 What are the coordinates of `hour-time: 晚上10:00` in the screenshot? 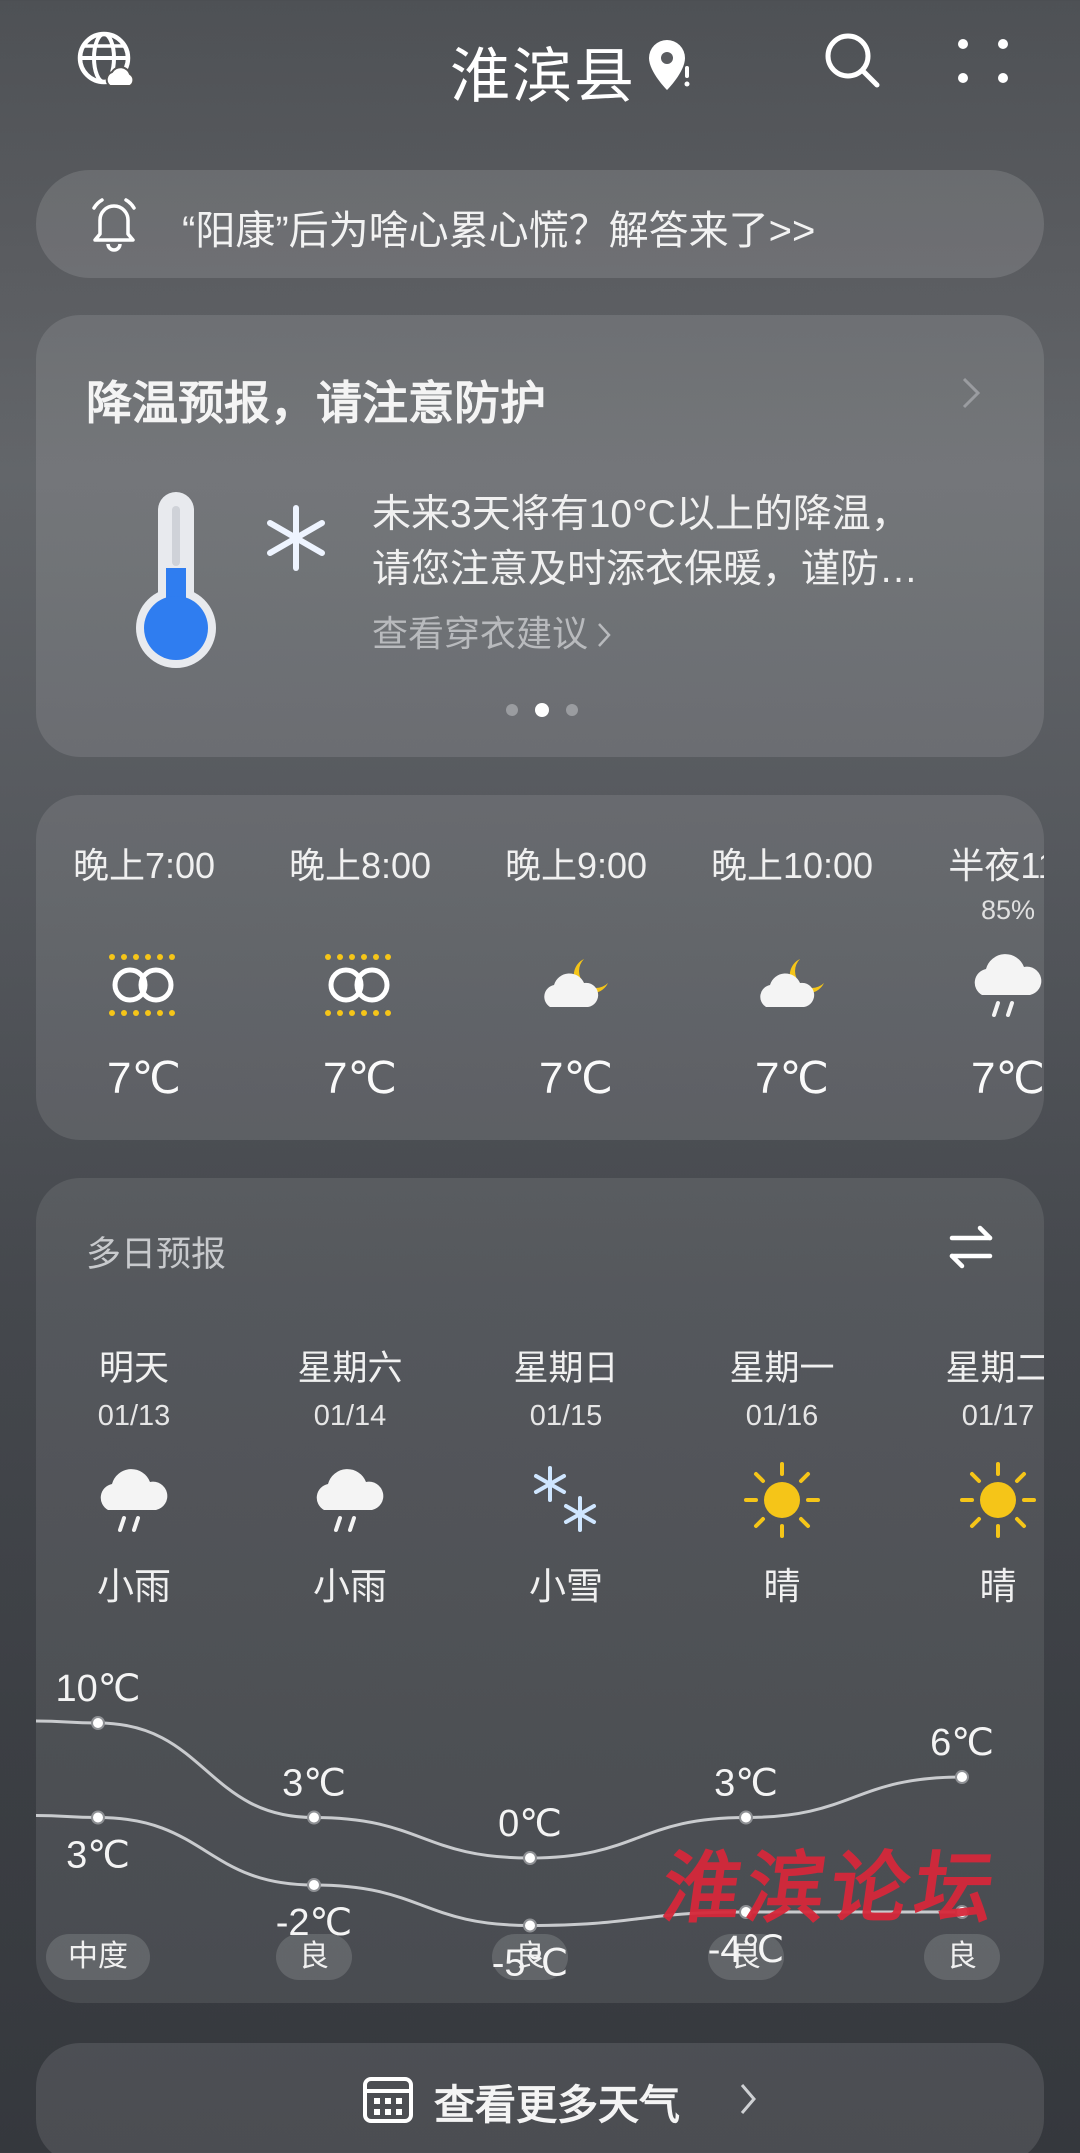 It's located at (792, 865).